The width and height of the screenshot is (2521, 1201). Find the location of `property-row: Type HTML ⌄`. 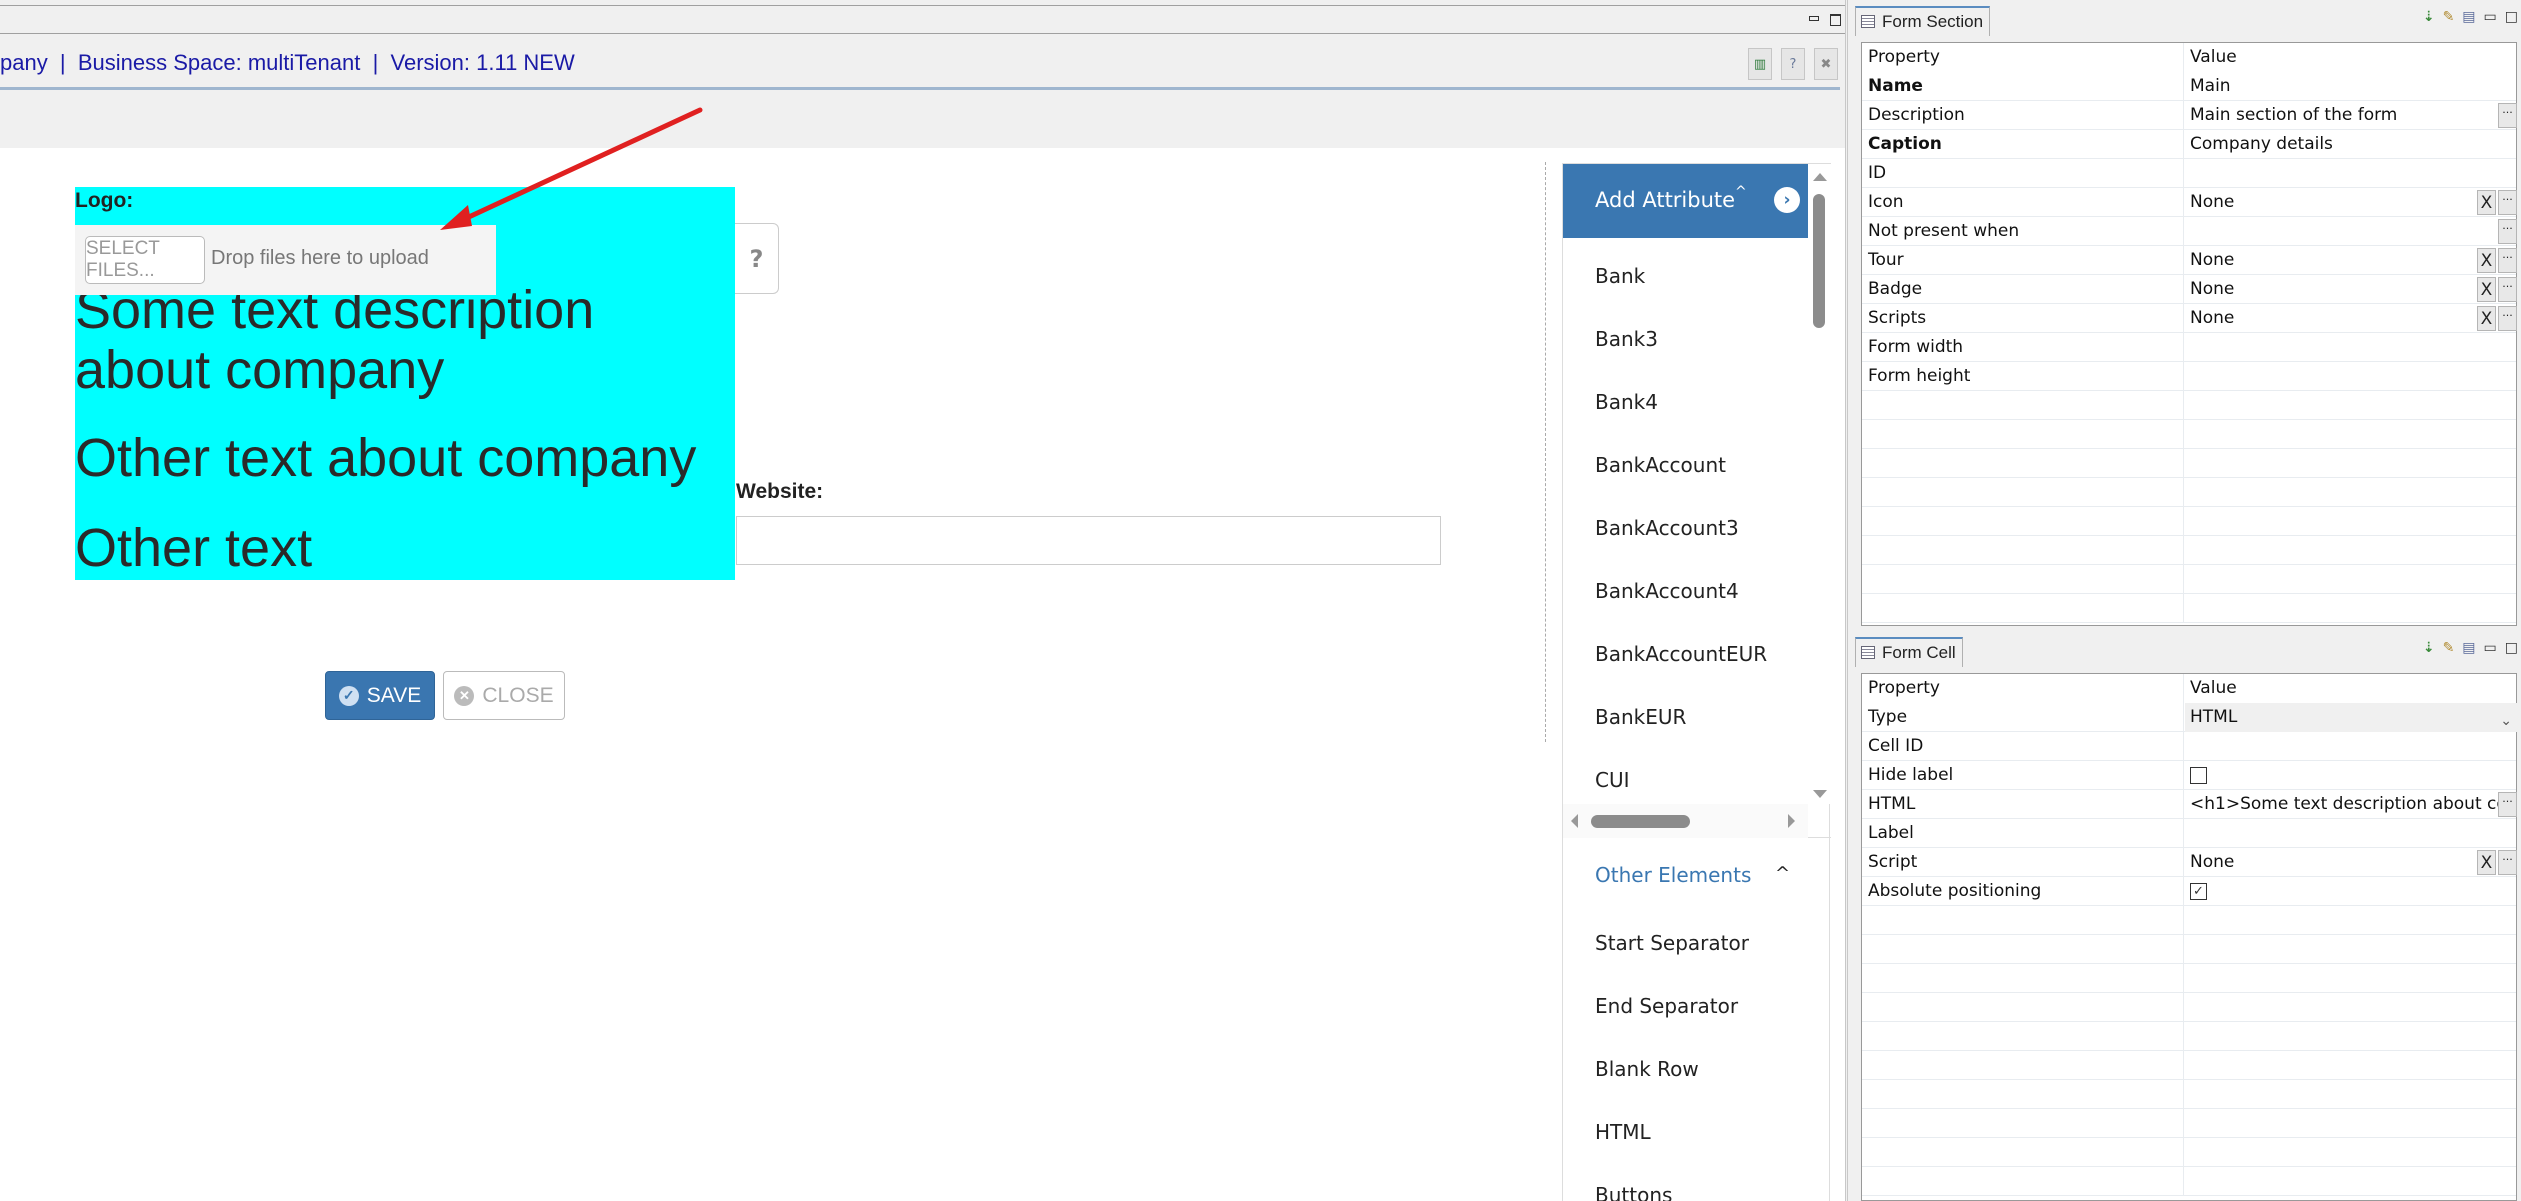

property-row: Type HTML ⌄ is located at coordinates (2190, 717).